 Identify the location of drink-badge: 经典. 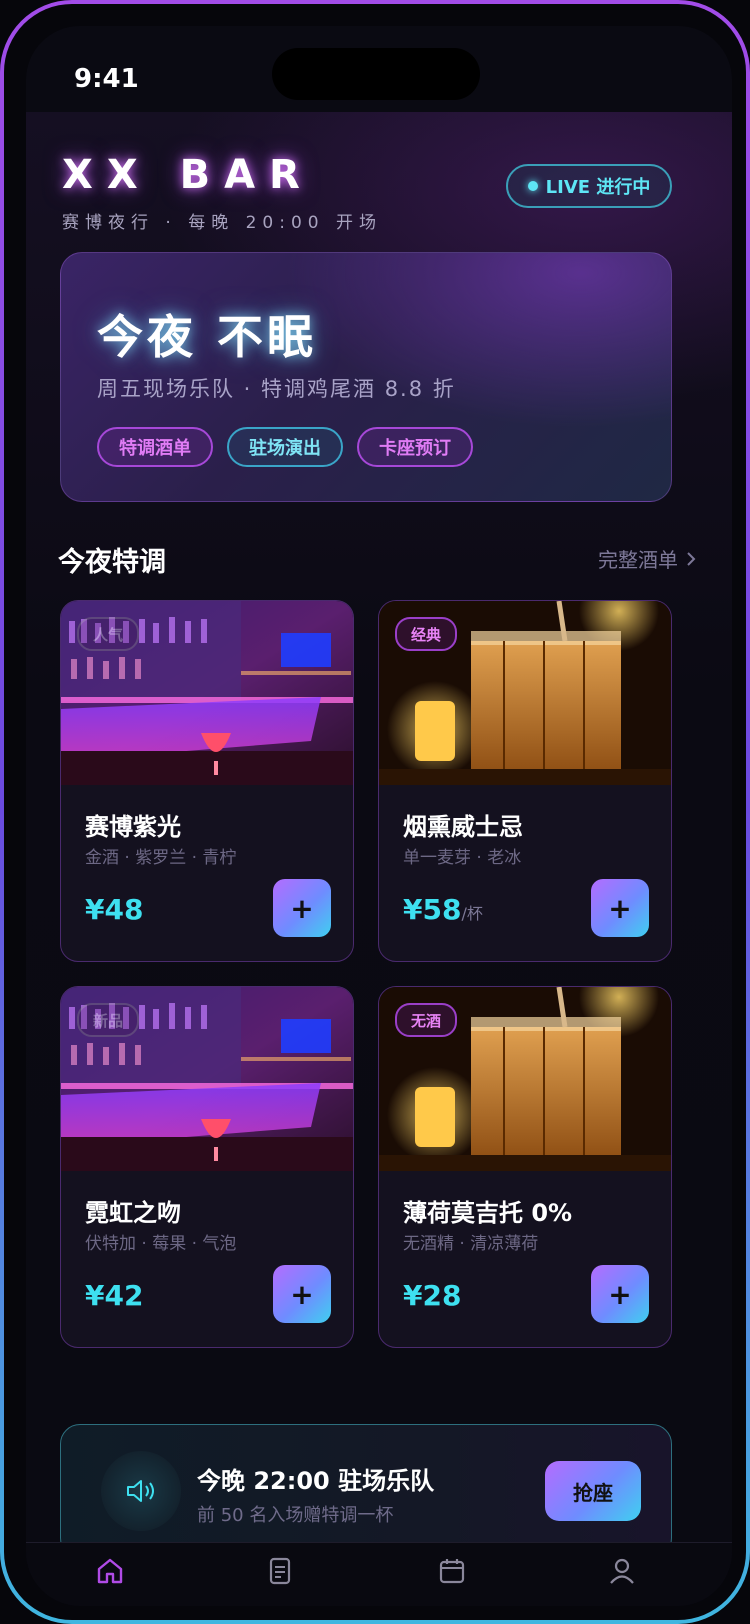
(426, 634).